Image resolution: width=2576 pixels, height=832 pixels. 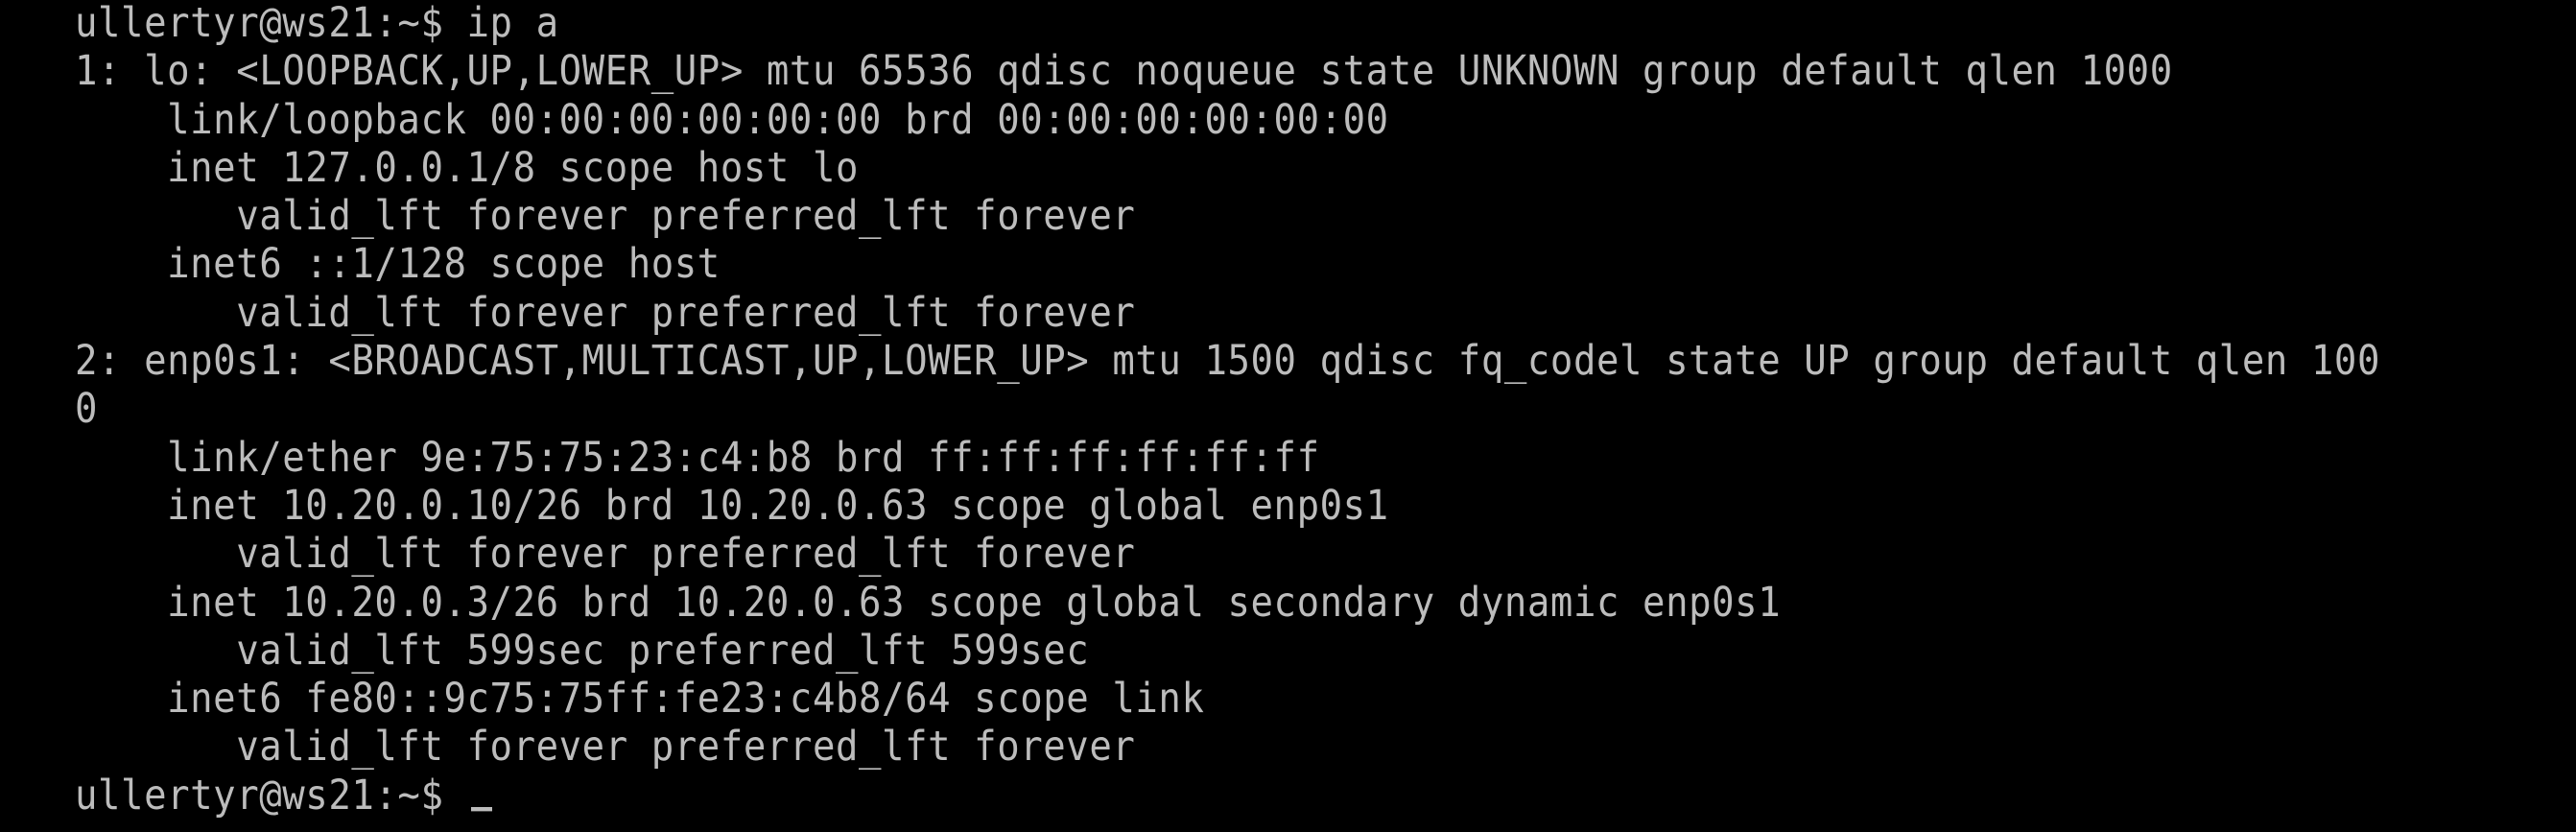 I want to click on text-cursor, so click(x=481, y=809).